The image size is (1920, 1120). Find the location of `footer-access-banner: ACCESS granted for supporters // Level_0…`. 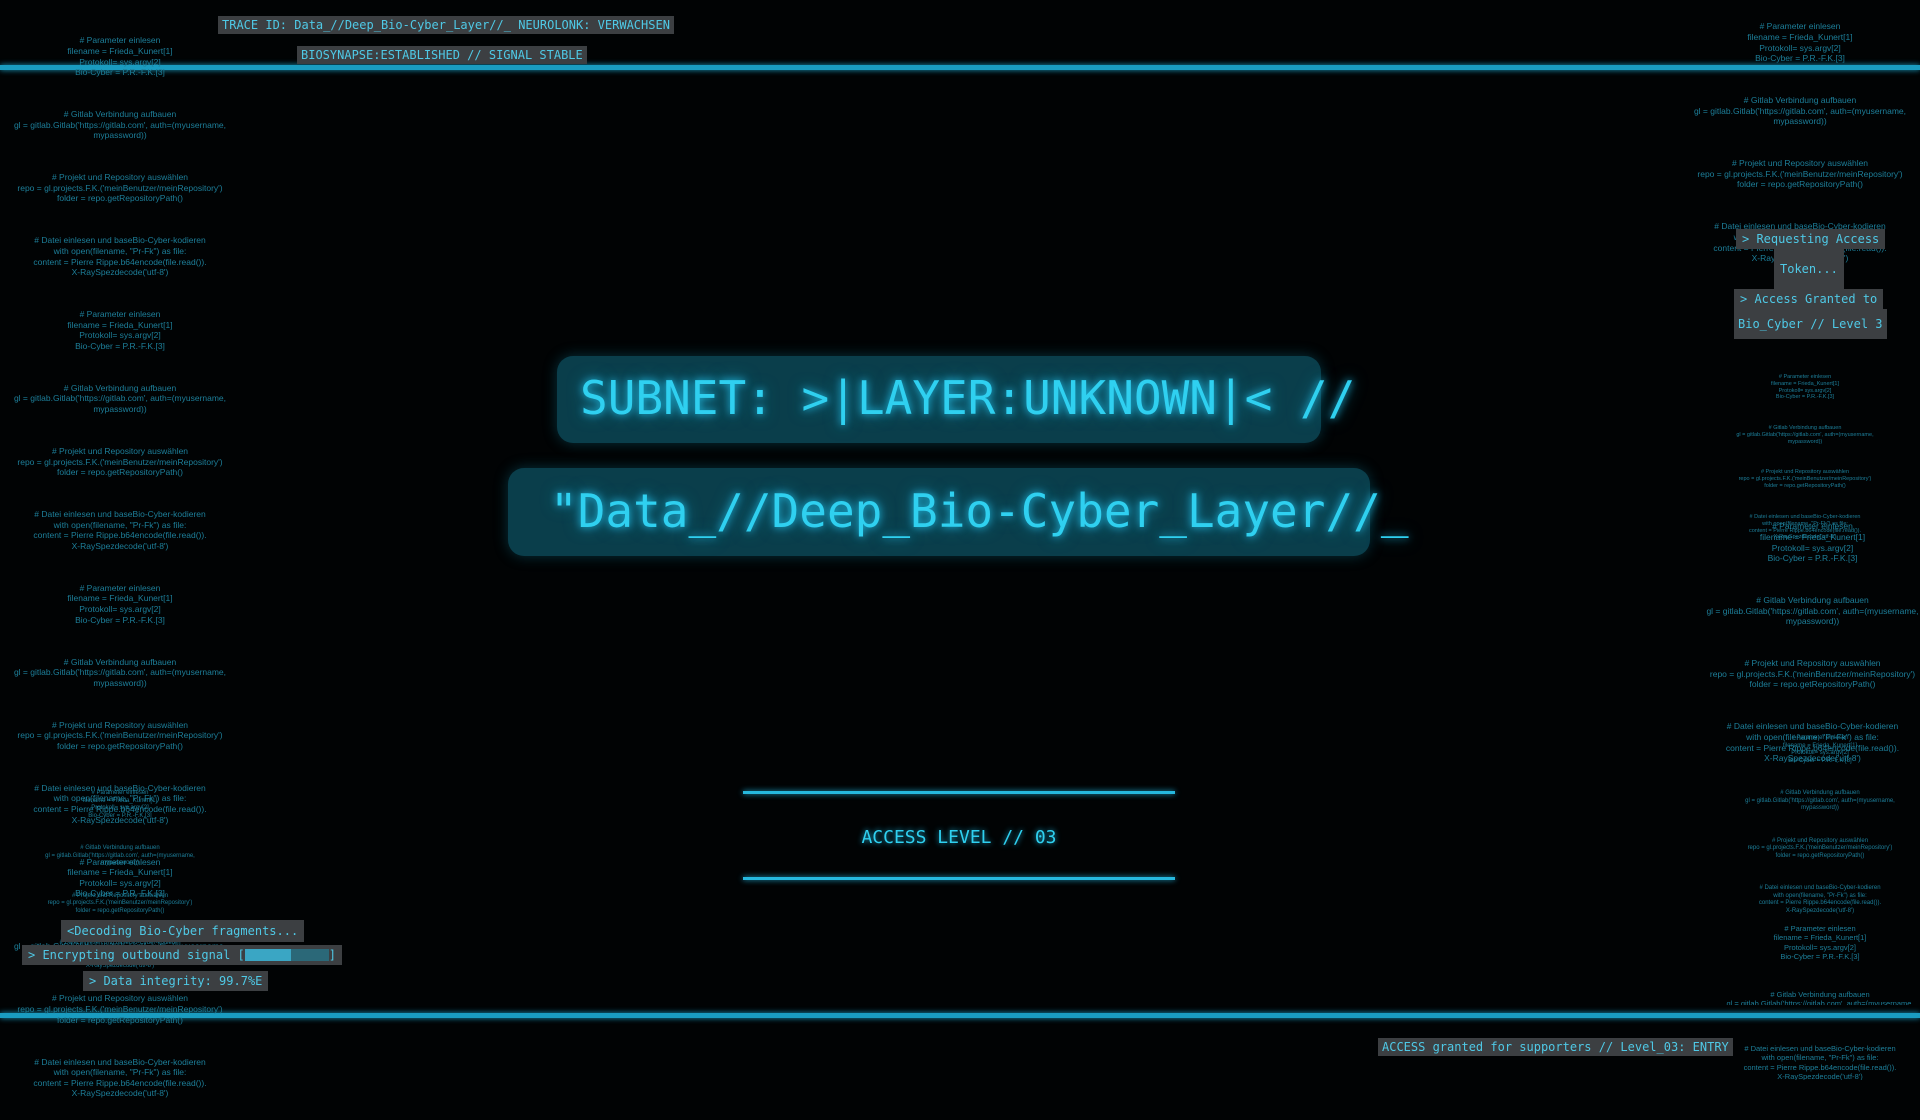

footer-access-banner: ACCESS granted for supporters // Level_0… is located at coordinates (1555, 1047).